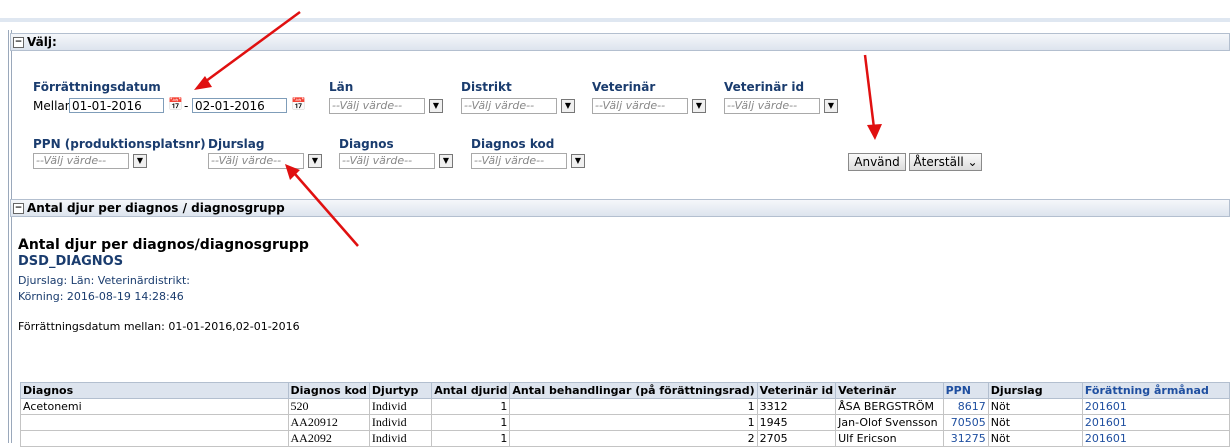 This screenshot has height=447, width=1230. I want to click on annotation-arrowhead-apply, so click(874, 132).